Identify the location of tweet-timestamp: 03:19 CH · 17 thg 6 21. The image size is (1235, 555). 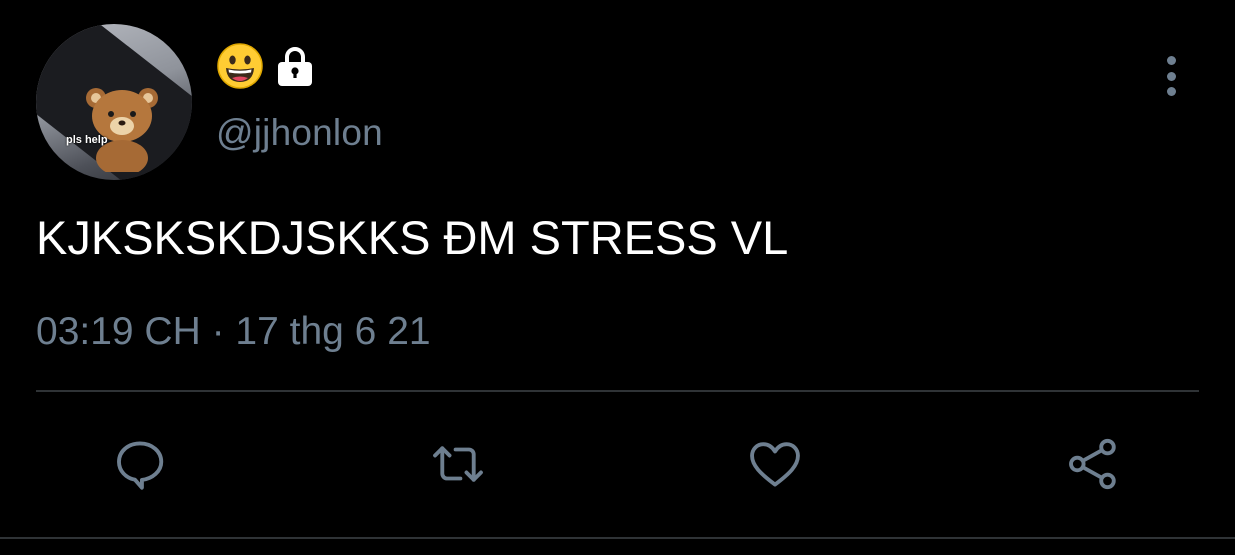
(233, 332).